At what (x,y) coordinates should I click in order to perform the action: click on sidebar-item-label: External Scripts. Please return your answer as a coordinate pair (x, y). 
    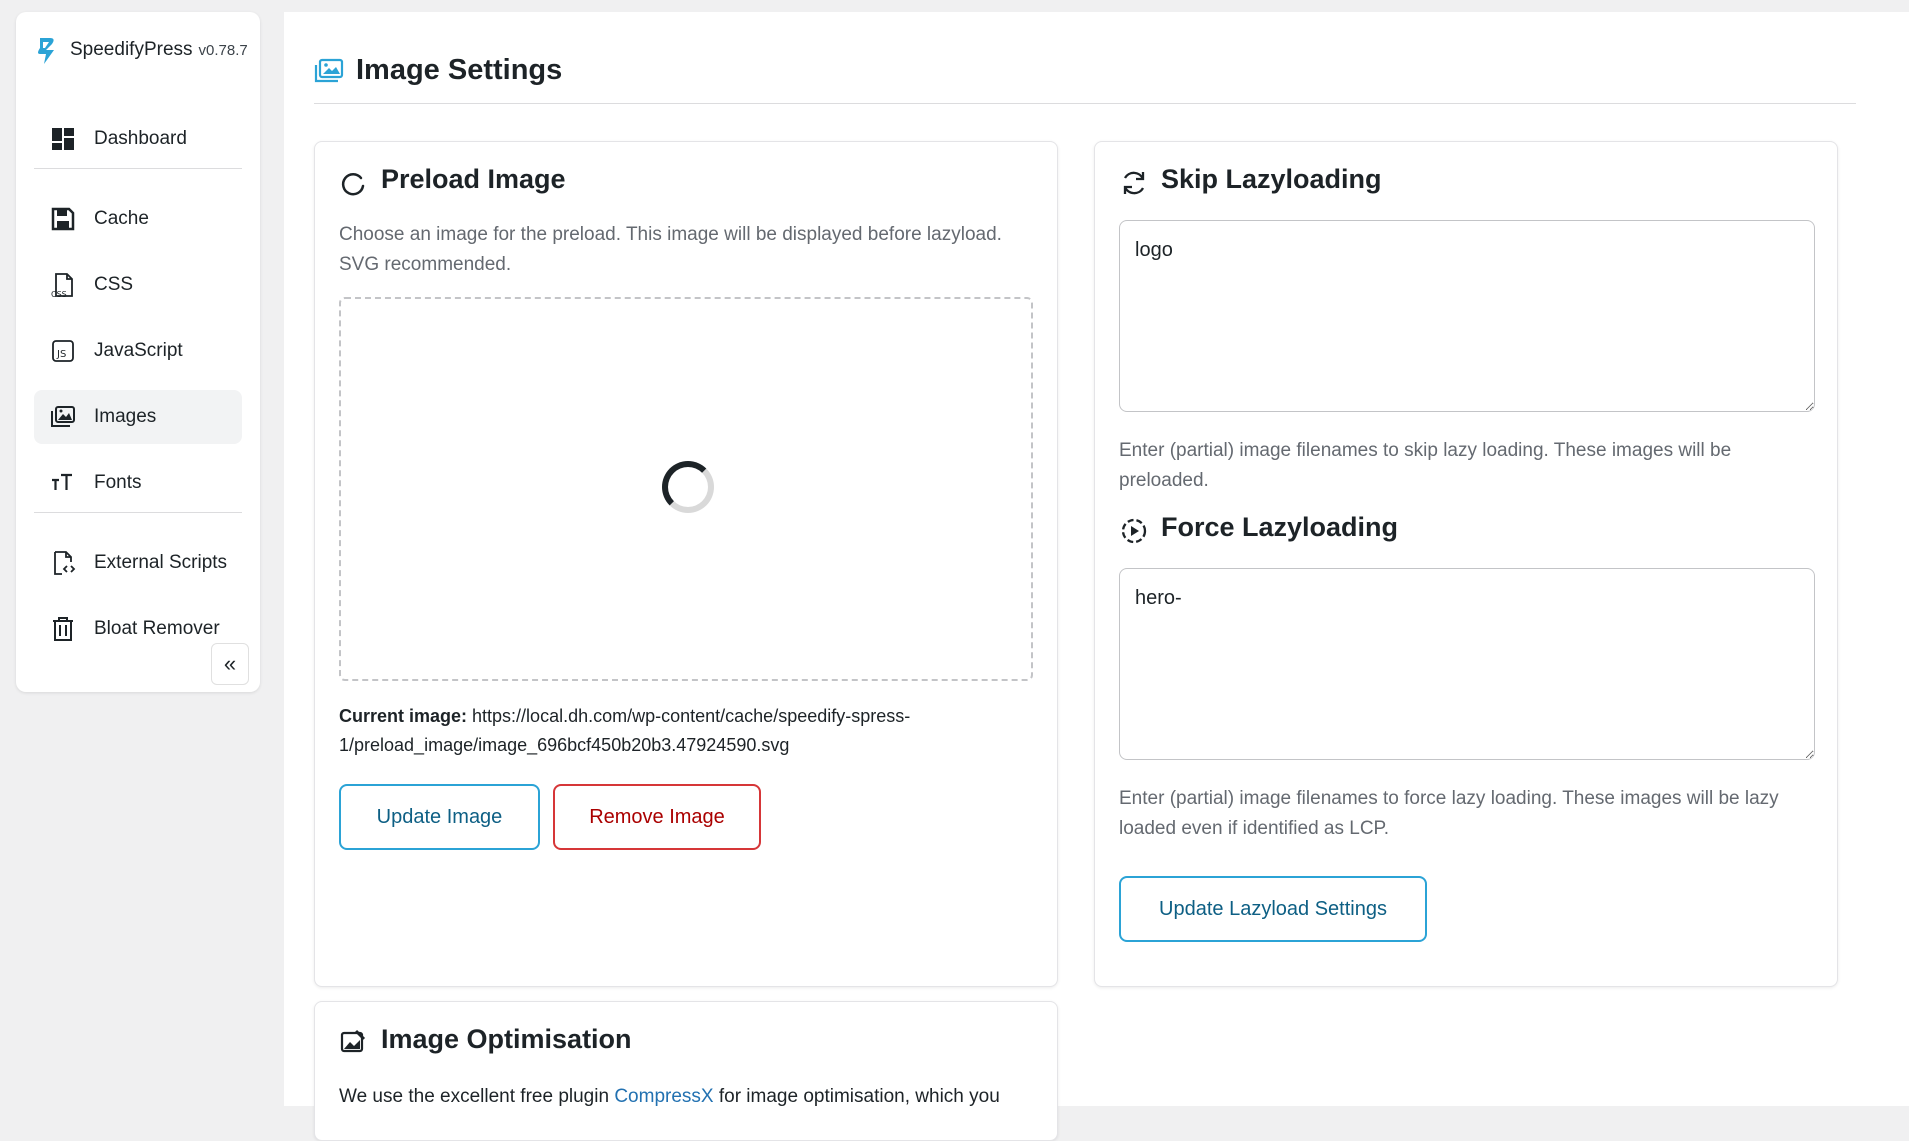
    Looking at the image, I should click on (161, 562).